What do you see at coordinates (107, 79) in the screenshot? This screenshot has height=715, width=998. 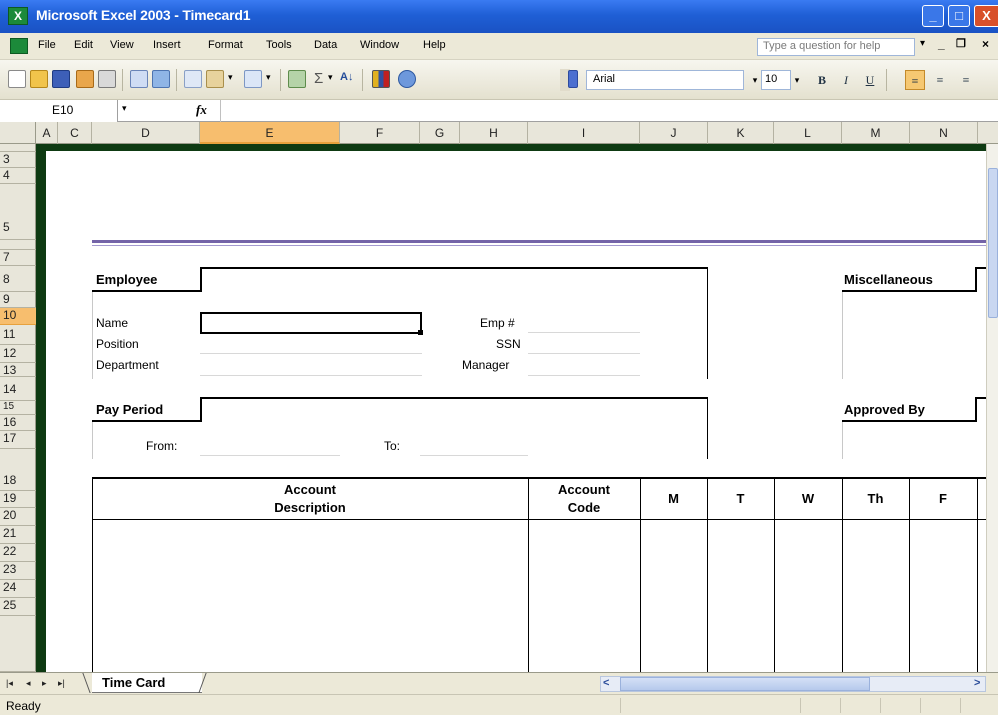 I see `print-icon` at bounding box center [107, 79].